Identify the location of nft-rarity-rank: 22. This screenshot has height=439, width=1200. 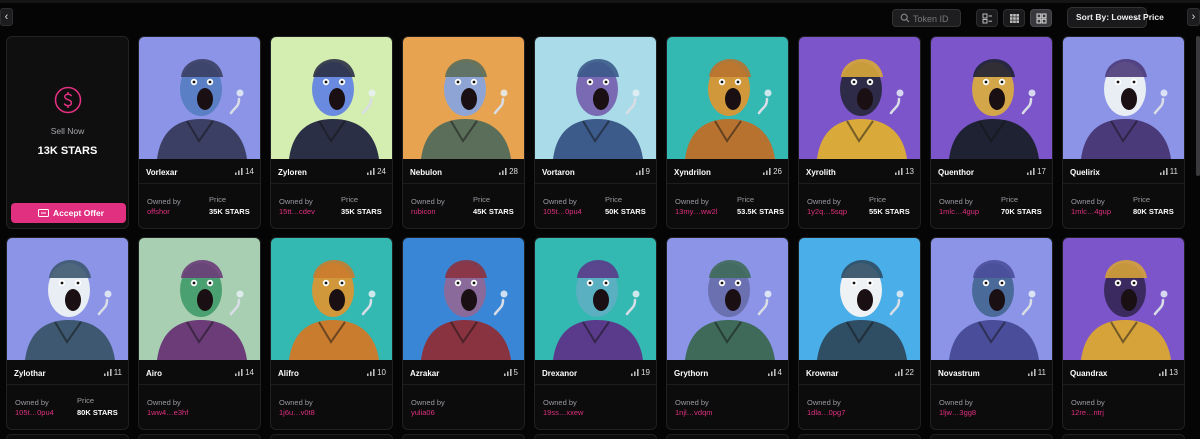
(904, 372).